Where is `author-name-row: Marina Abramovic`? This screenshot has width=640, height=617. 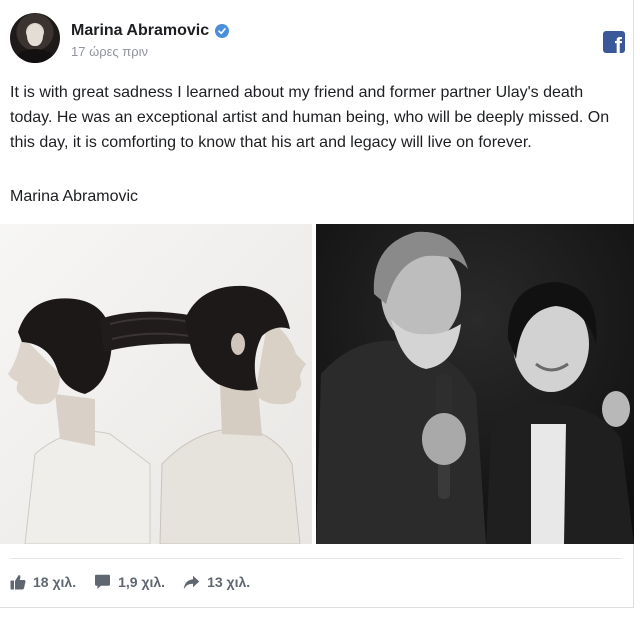
author-name-row: Marina Abramovic is located at coordinates (150, 31).